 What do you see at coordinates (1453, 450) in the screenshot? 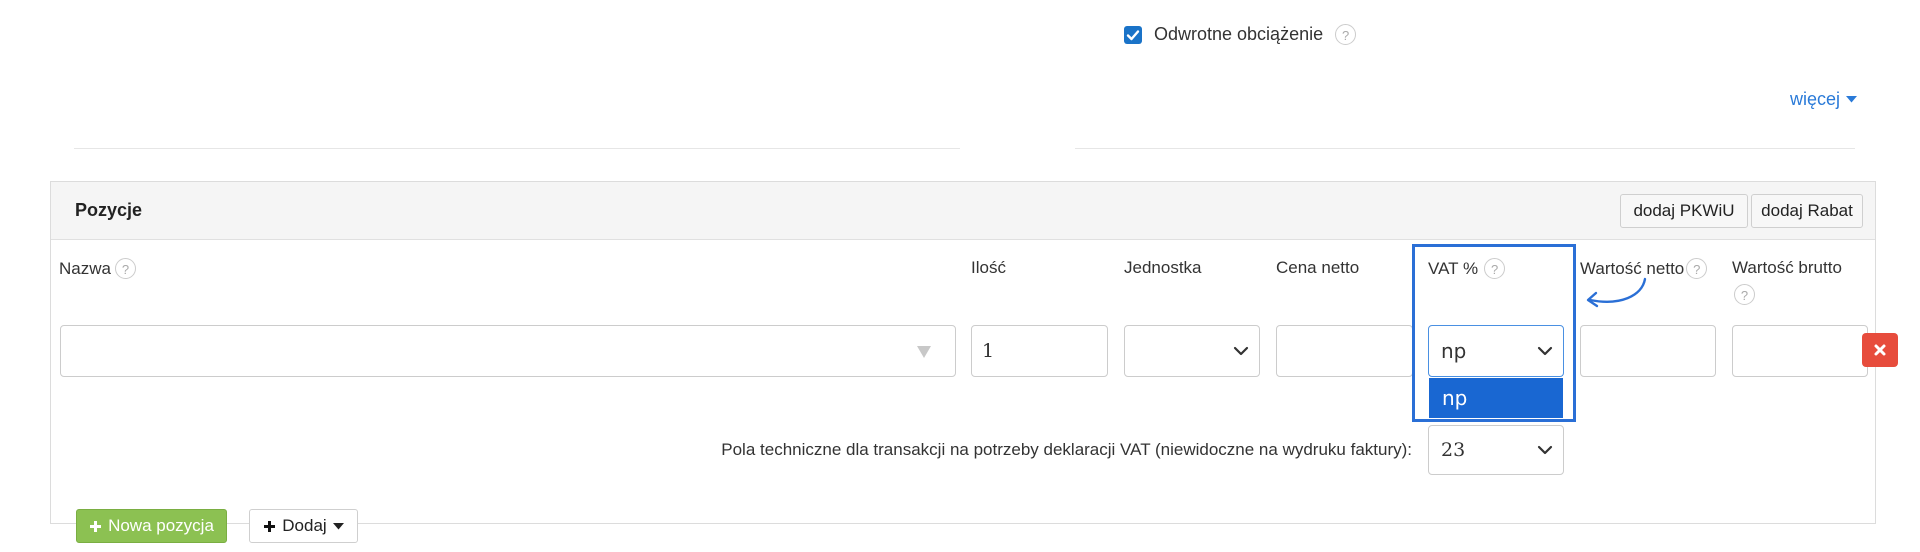
I see `tech-vat-select-value: 23` at bounding box center [1453, 450].